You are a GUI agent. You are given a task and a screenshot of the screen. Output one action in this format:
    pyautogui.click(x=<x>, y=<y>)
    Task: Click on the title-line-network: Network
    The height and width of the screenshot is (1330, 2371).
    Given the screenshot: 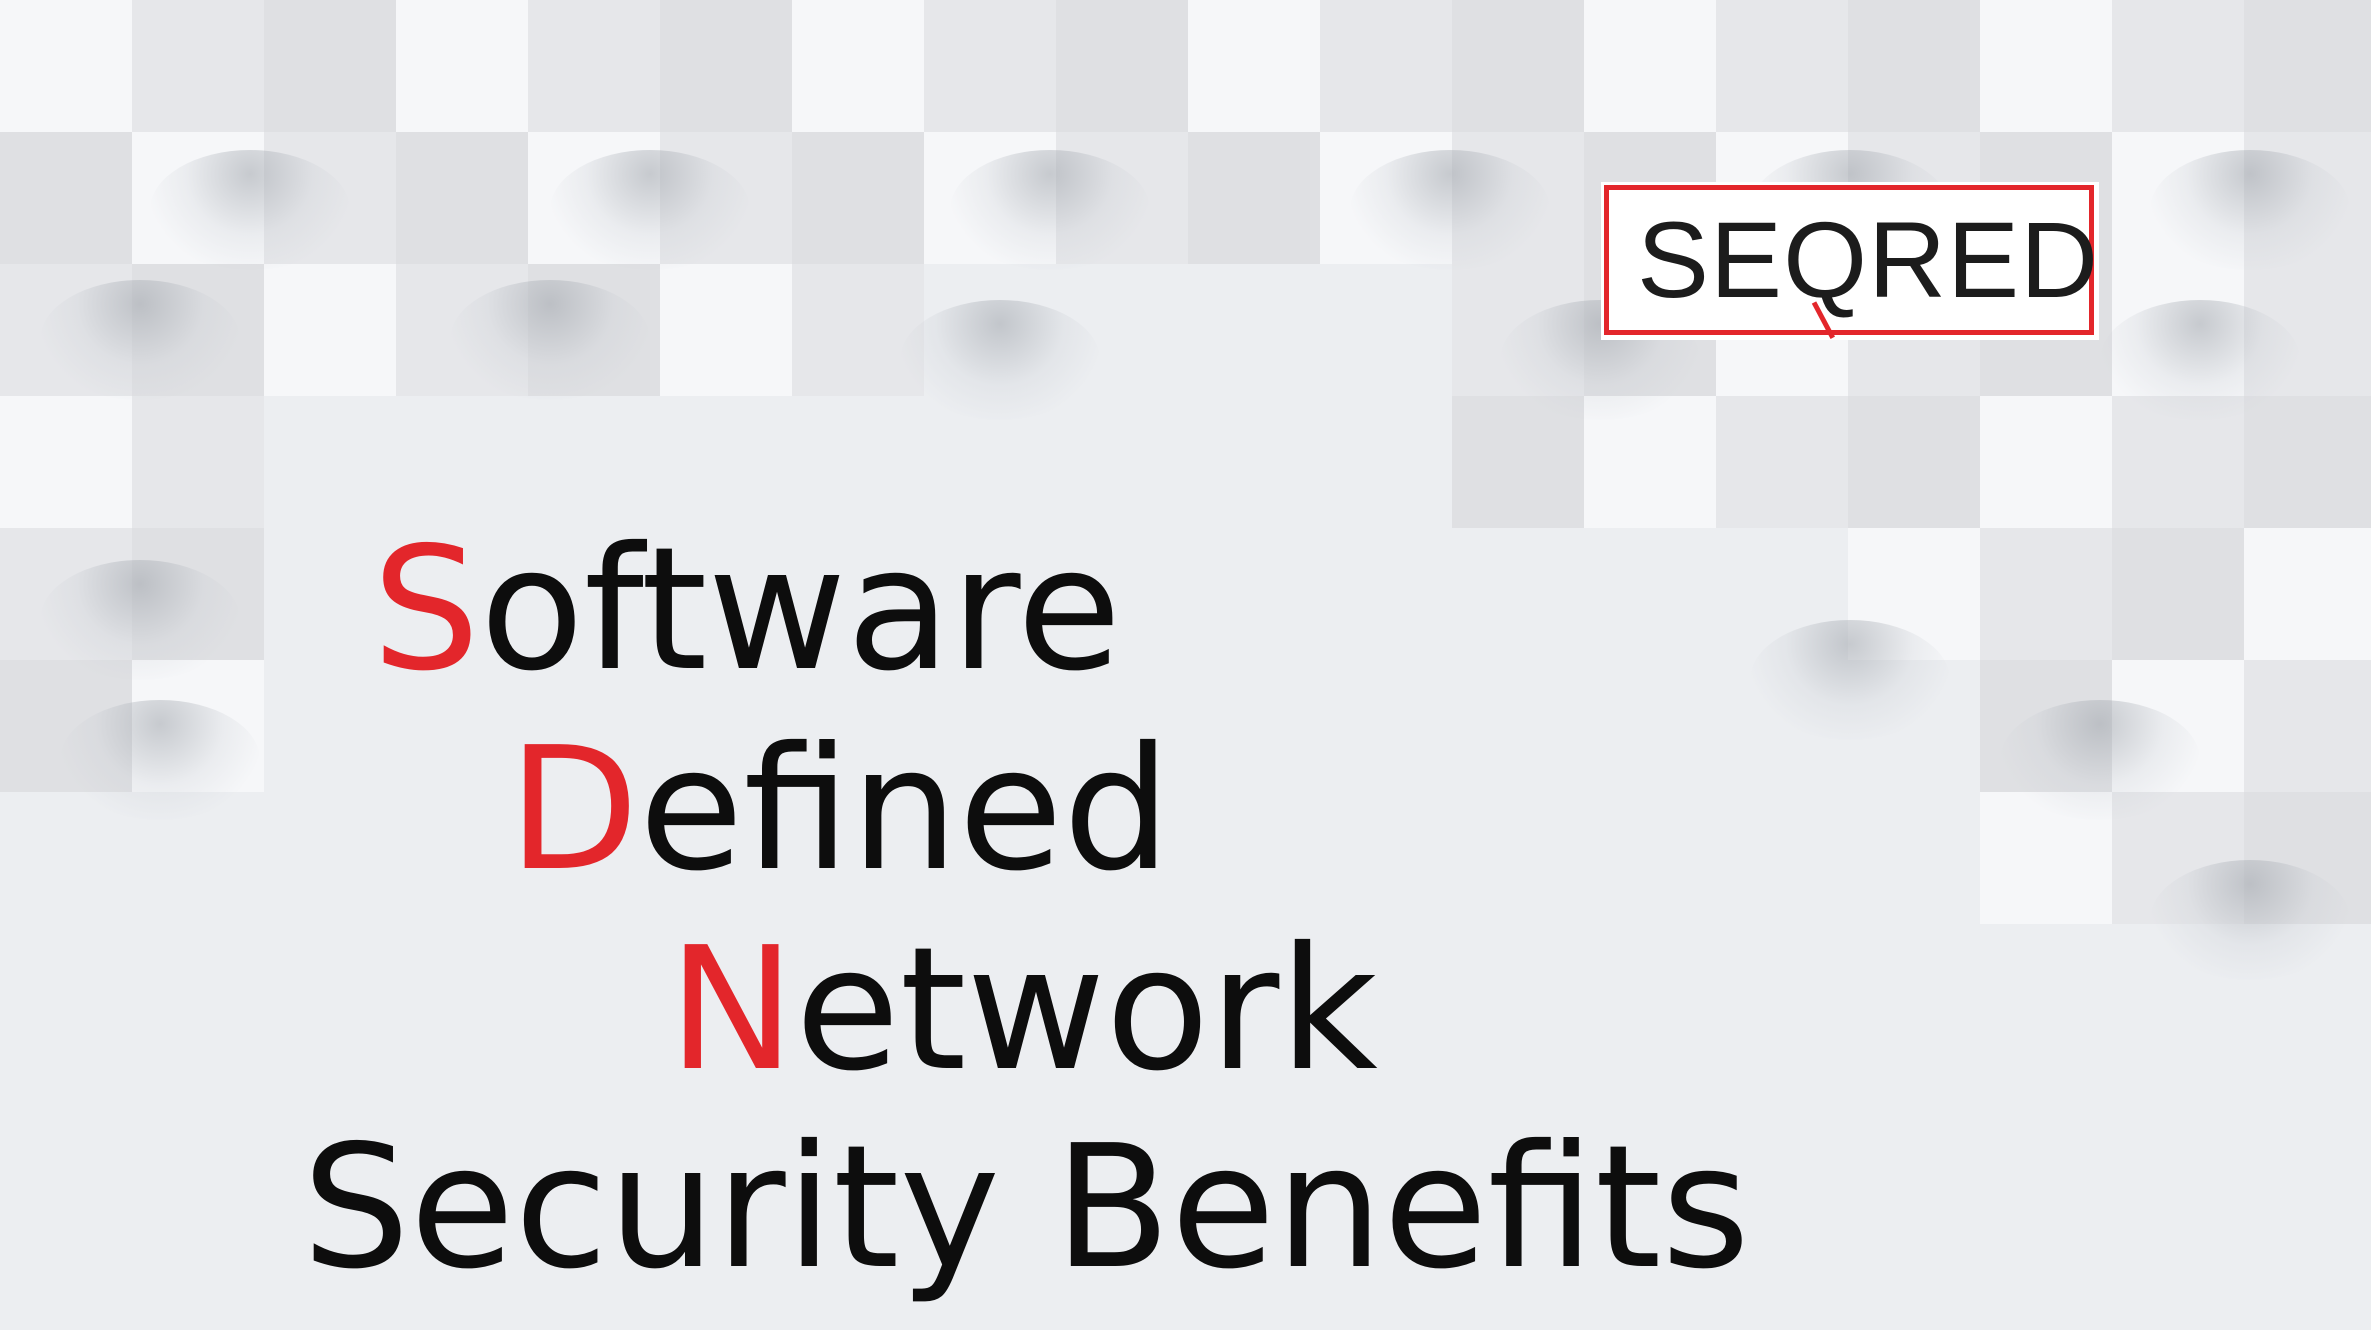 What is the action you would take?
    pyautogui.click(x=1023, y=1010)
    